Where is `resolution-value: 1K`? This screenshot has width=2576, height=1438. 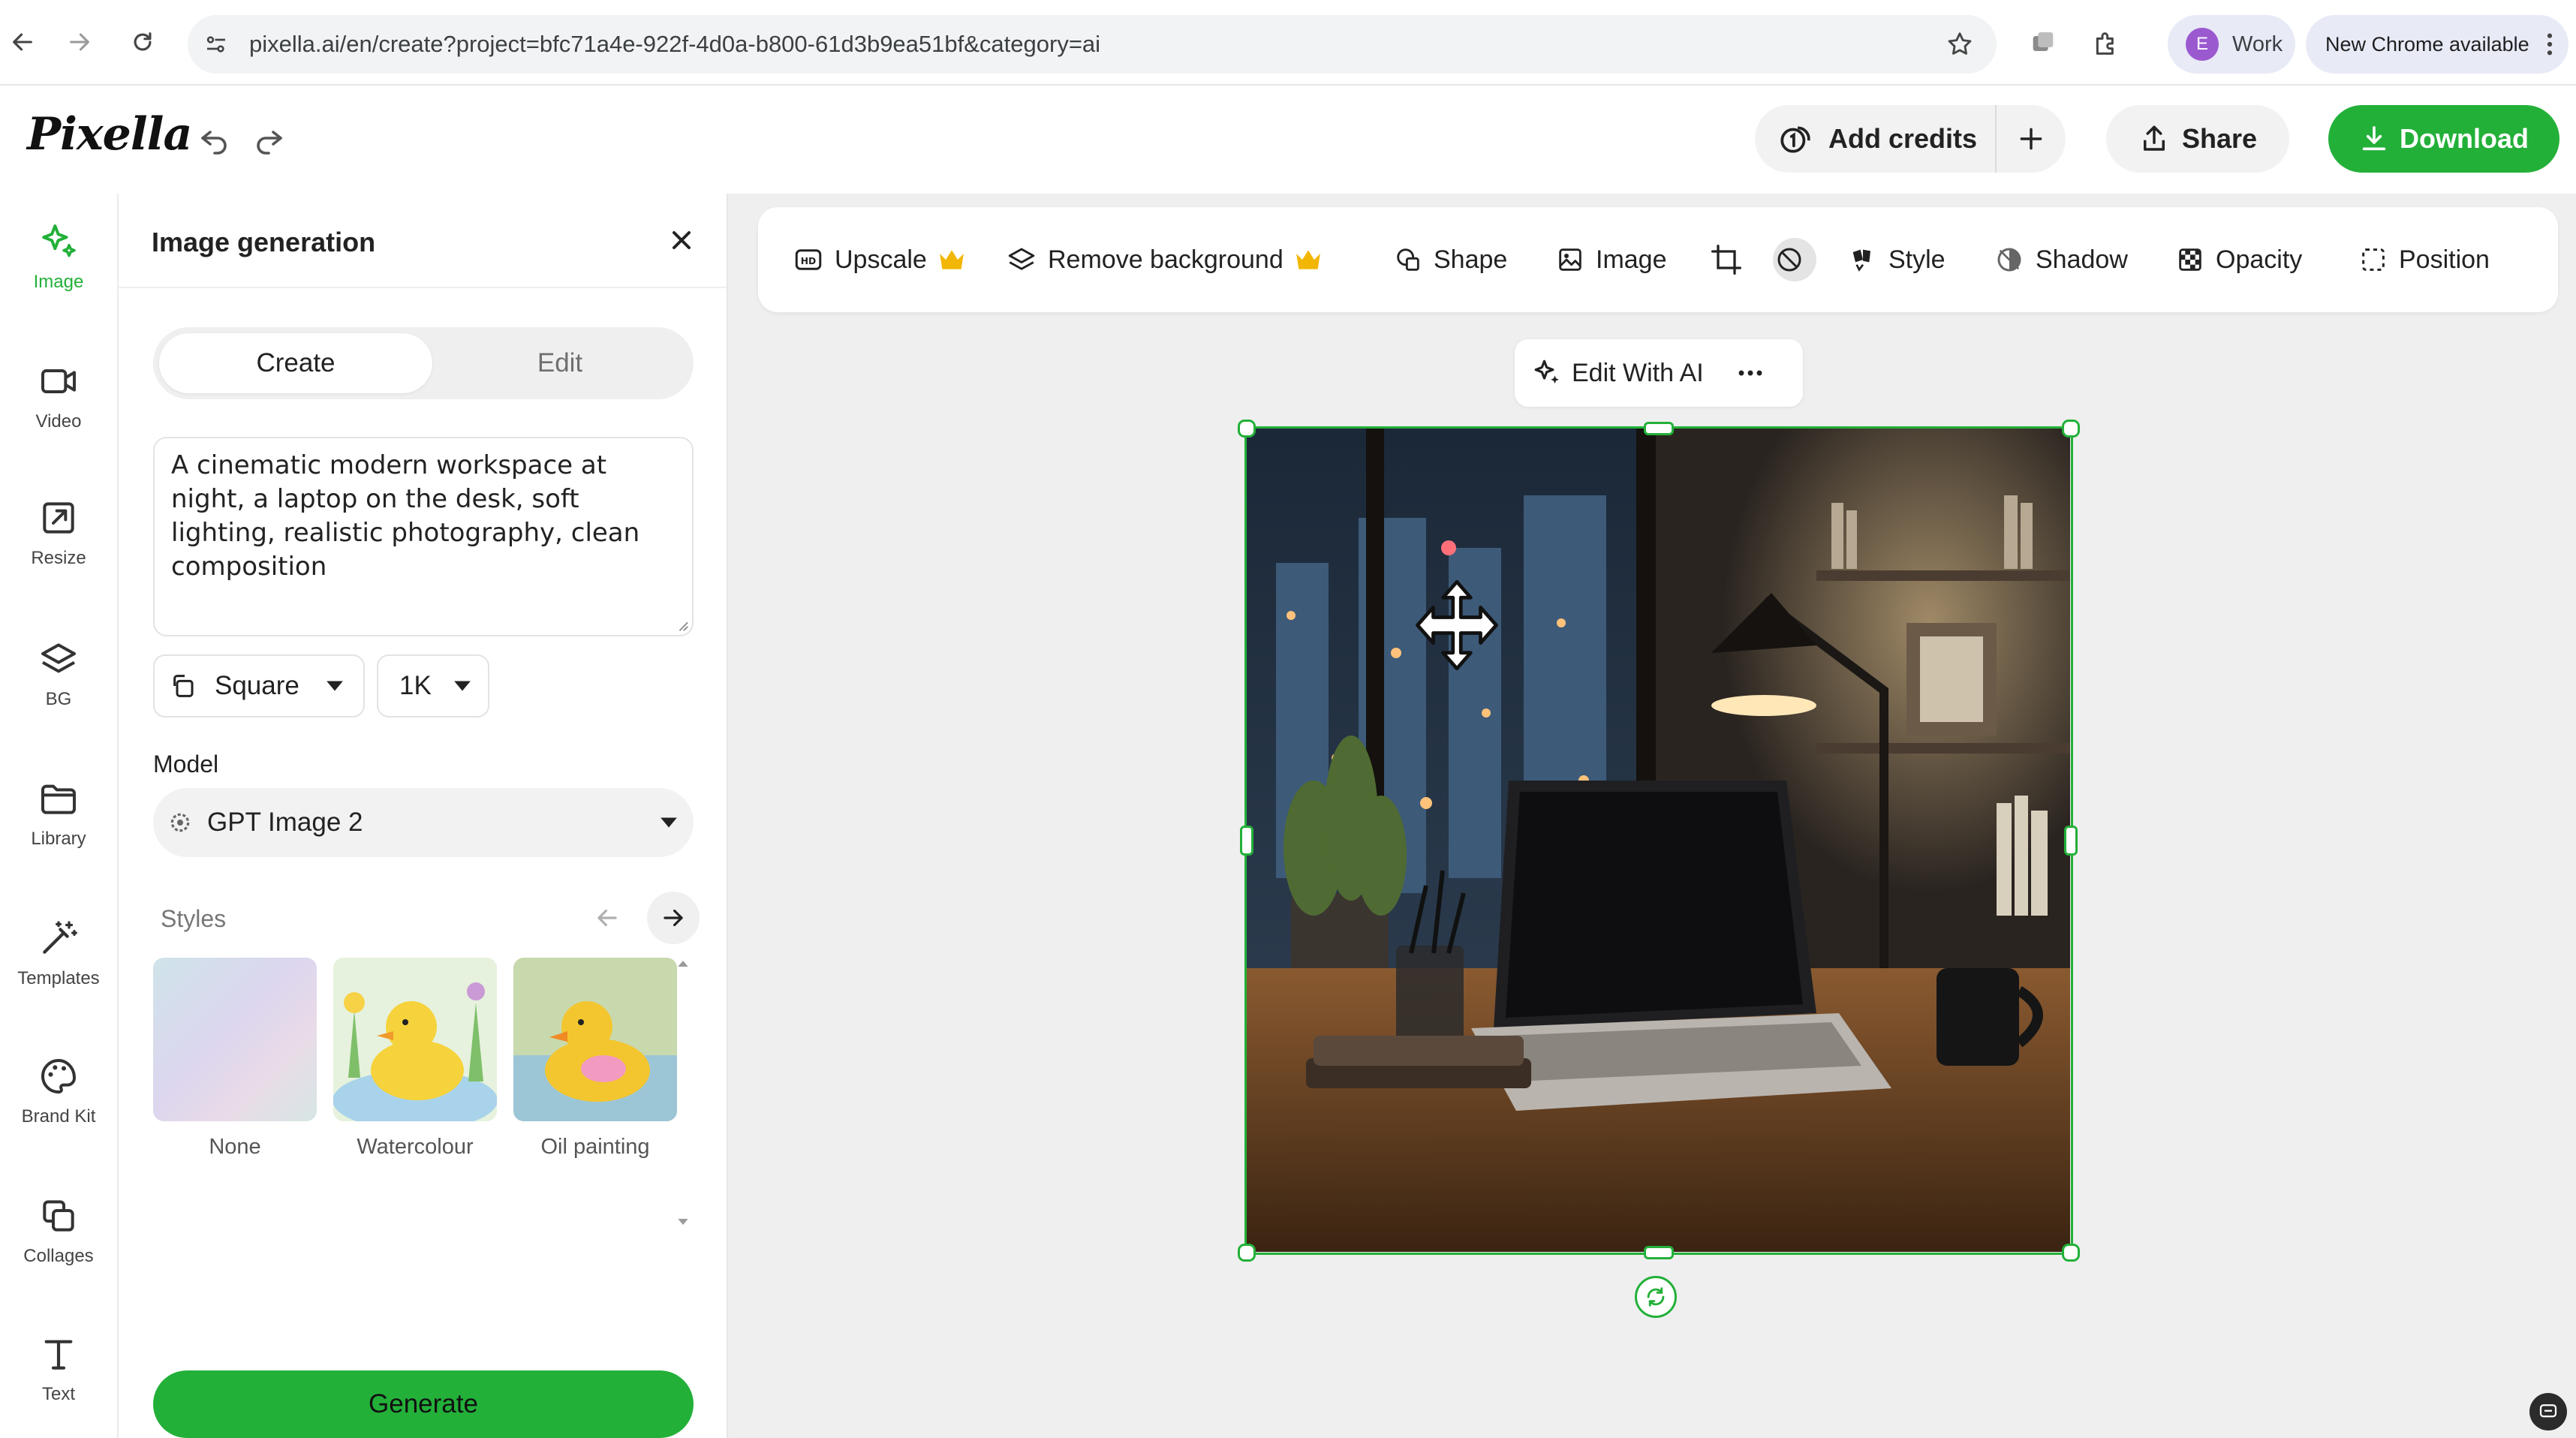
resolution-value: 1K is located at coordinates (416, 685).